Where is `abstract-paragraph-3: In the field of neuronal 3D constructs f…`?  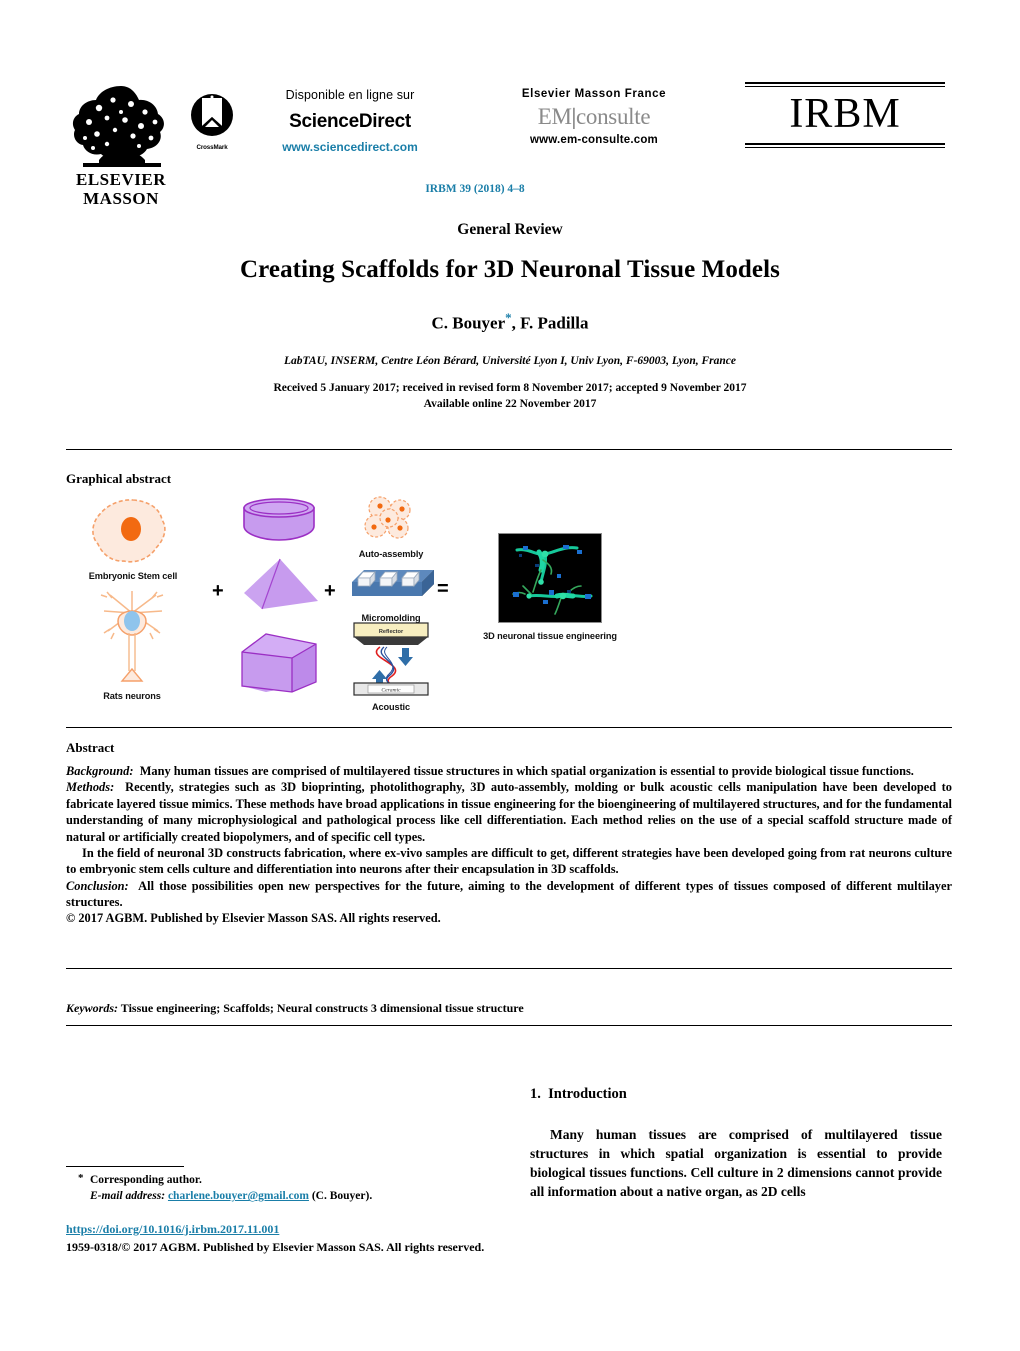
abstract-paragraph-3: In the field of neuronal 3D constructs f… is located at coordinates (509, 861).